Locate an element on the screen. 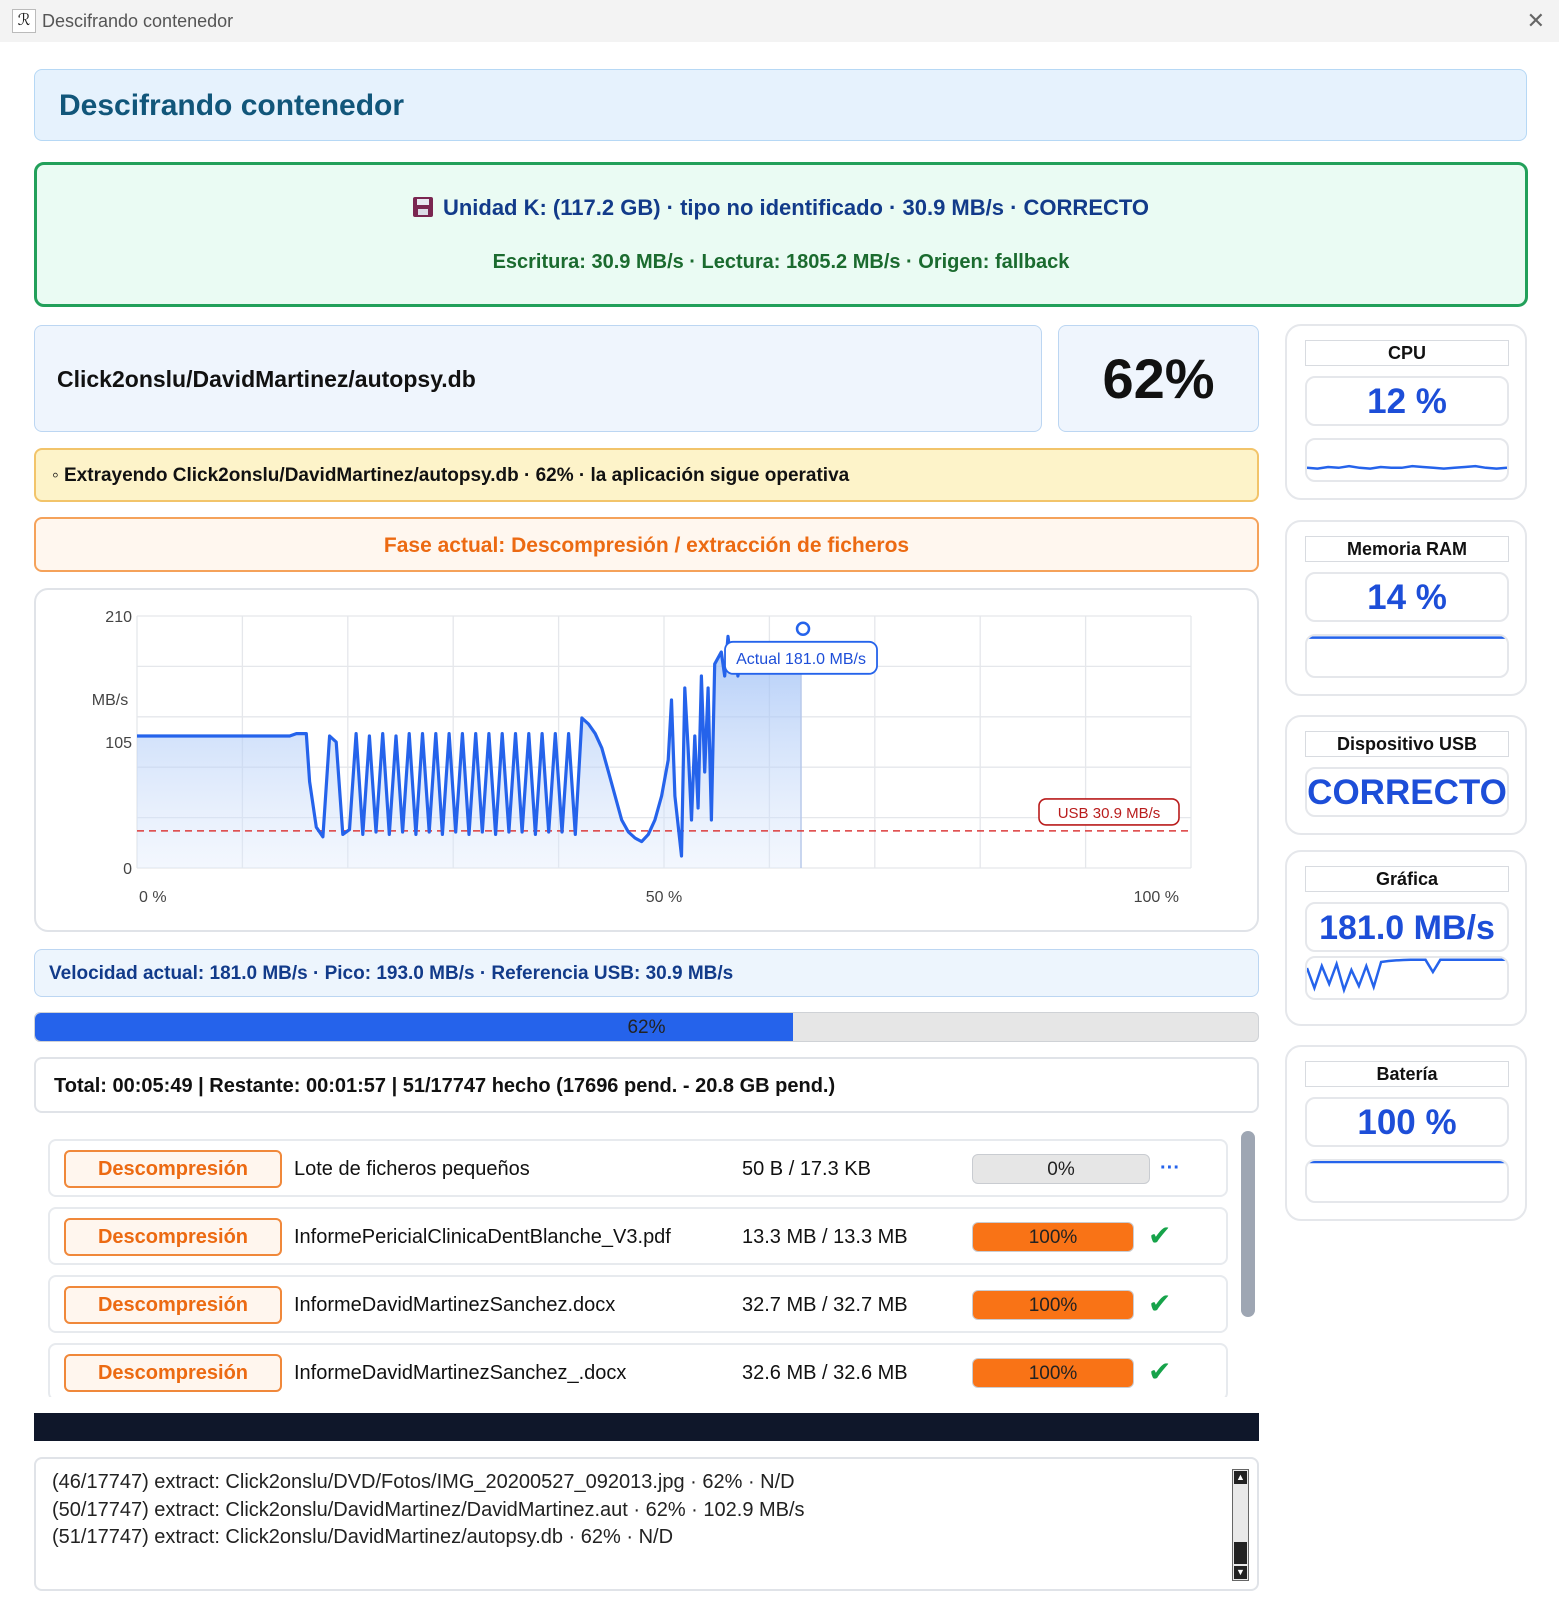 Image resolution: width=1559 pixels, height=1617 pixels. file-list-scrollbar is located at coordinates (1248, 1262).